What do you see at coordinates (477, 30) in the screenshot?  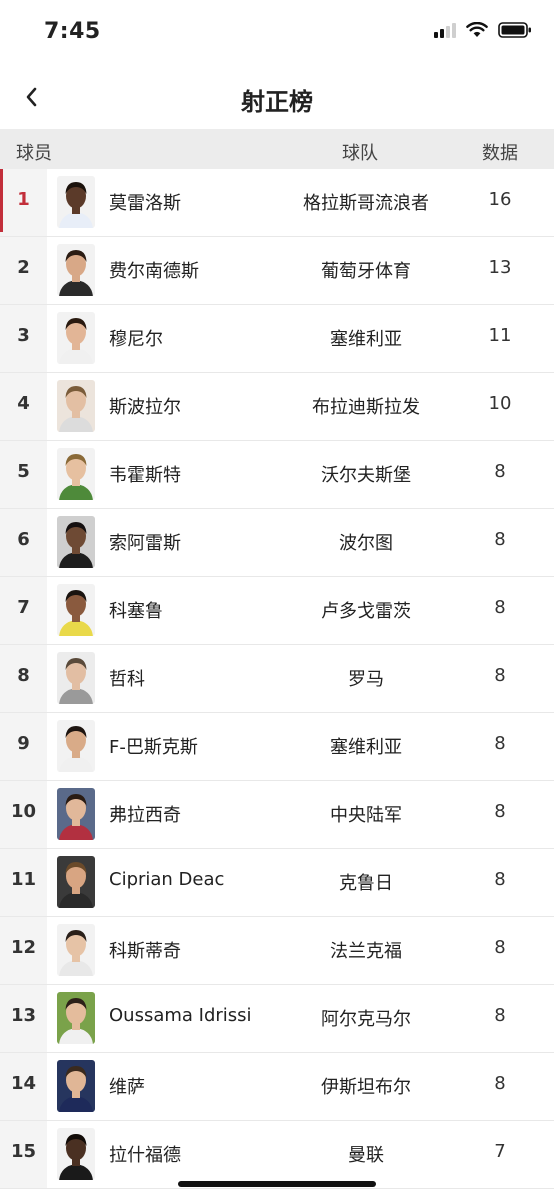 I see `wifi-icon` at bounding box center [477, 30].